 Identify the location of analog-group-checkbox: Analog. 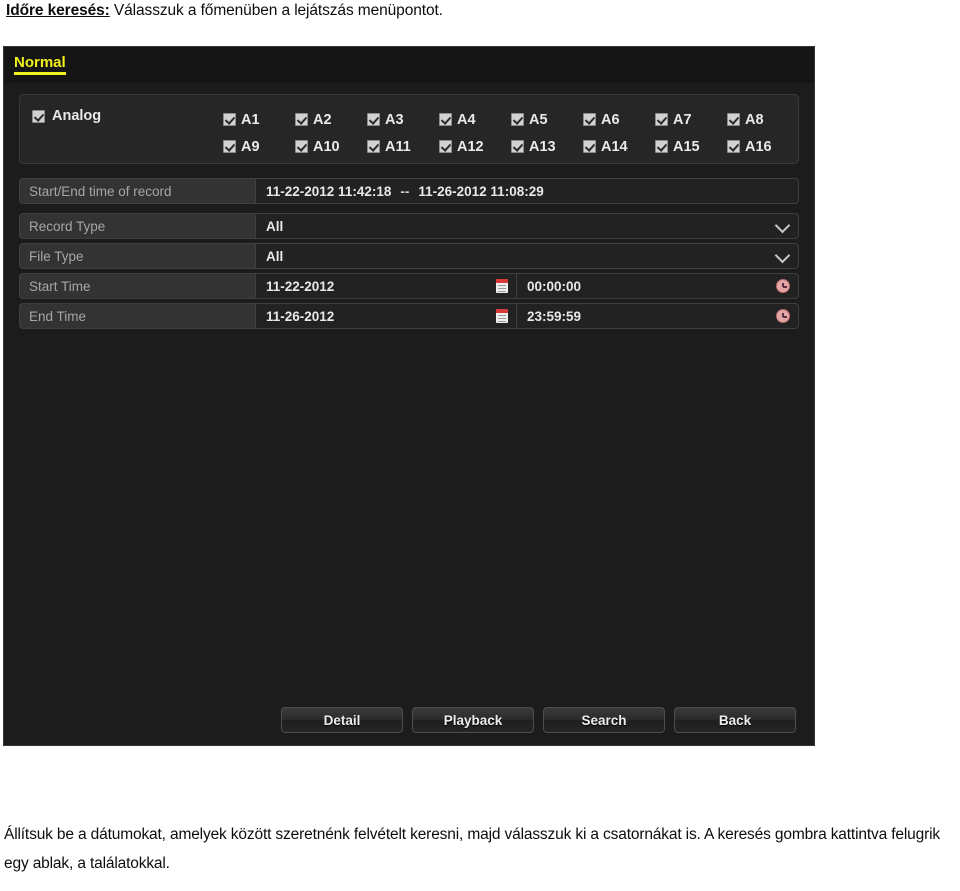
(66, 116).